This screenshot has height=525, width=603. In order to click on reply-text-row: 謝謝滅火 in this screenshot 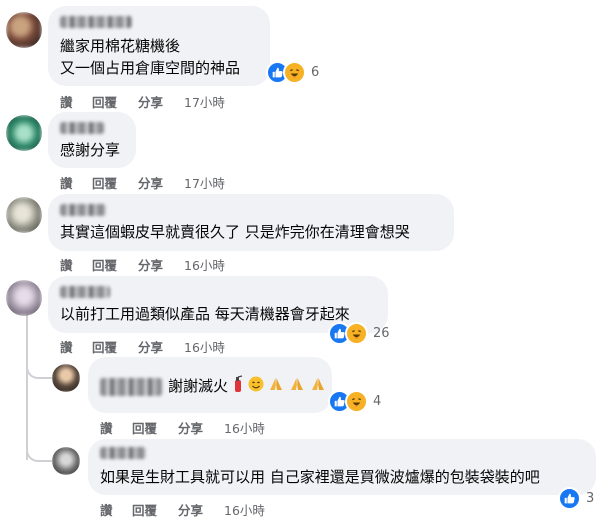, I will do `click(213, 386)`.